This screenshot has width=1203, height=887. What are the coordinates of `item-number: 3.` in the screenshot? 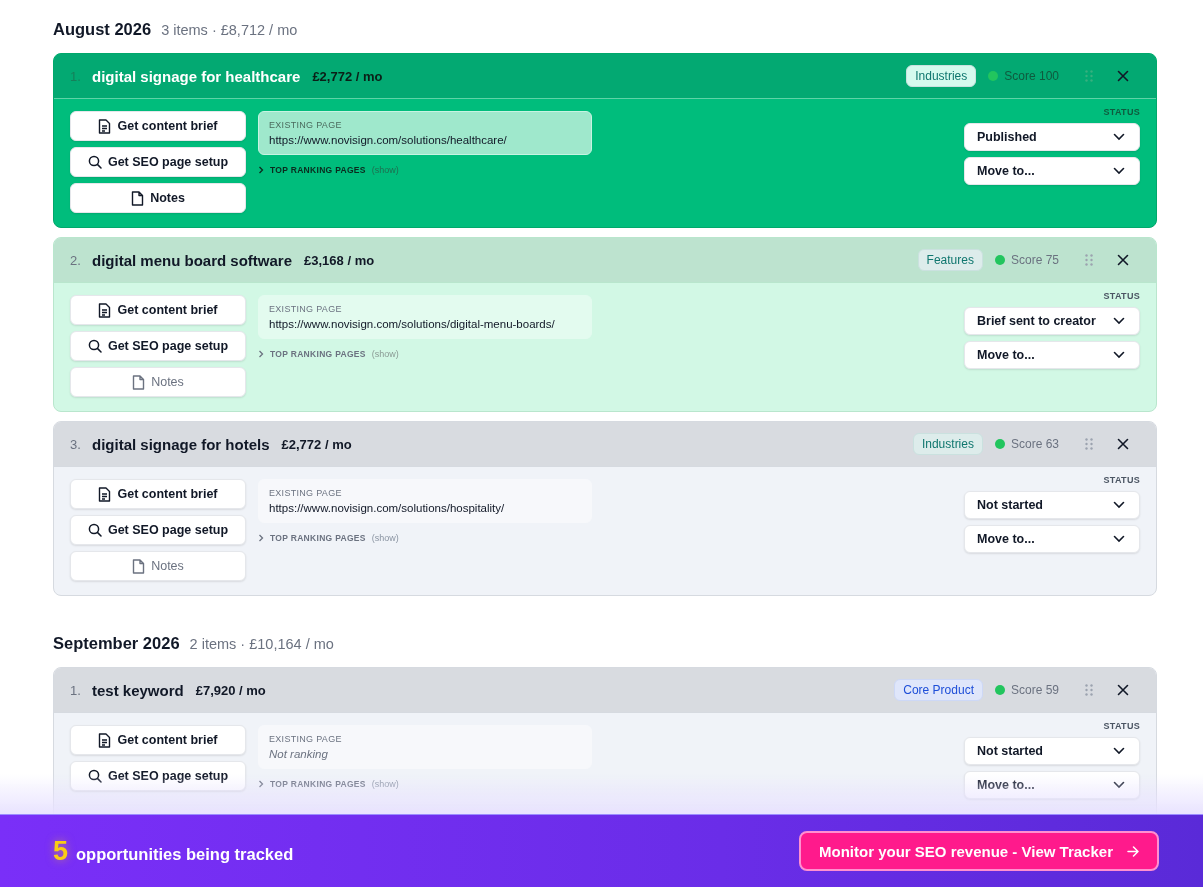 It's located at (76, 444).